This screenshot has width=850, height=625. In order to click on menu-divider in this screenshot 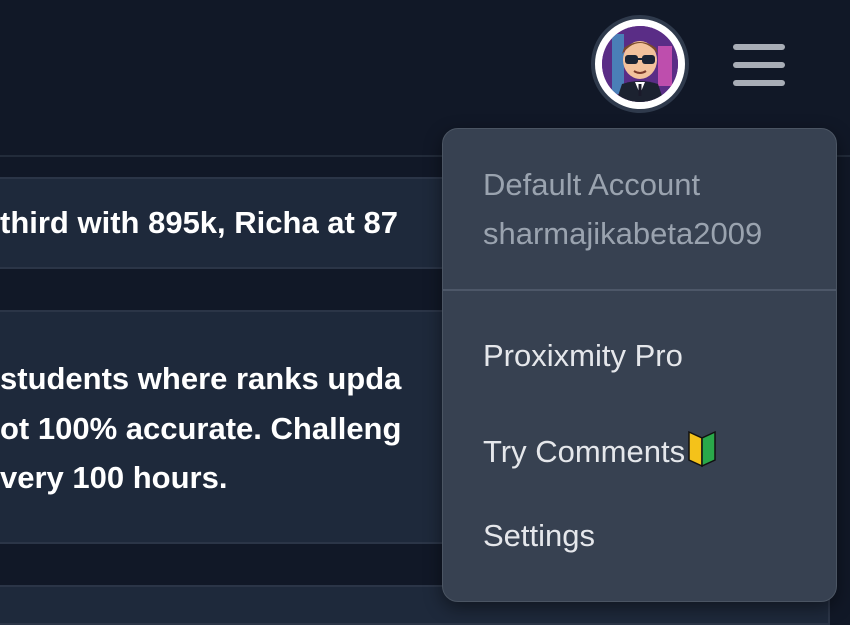, I will do `click(639, 290)`.